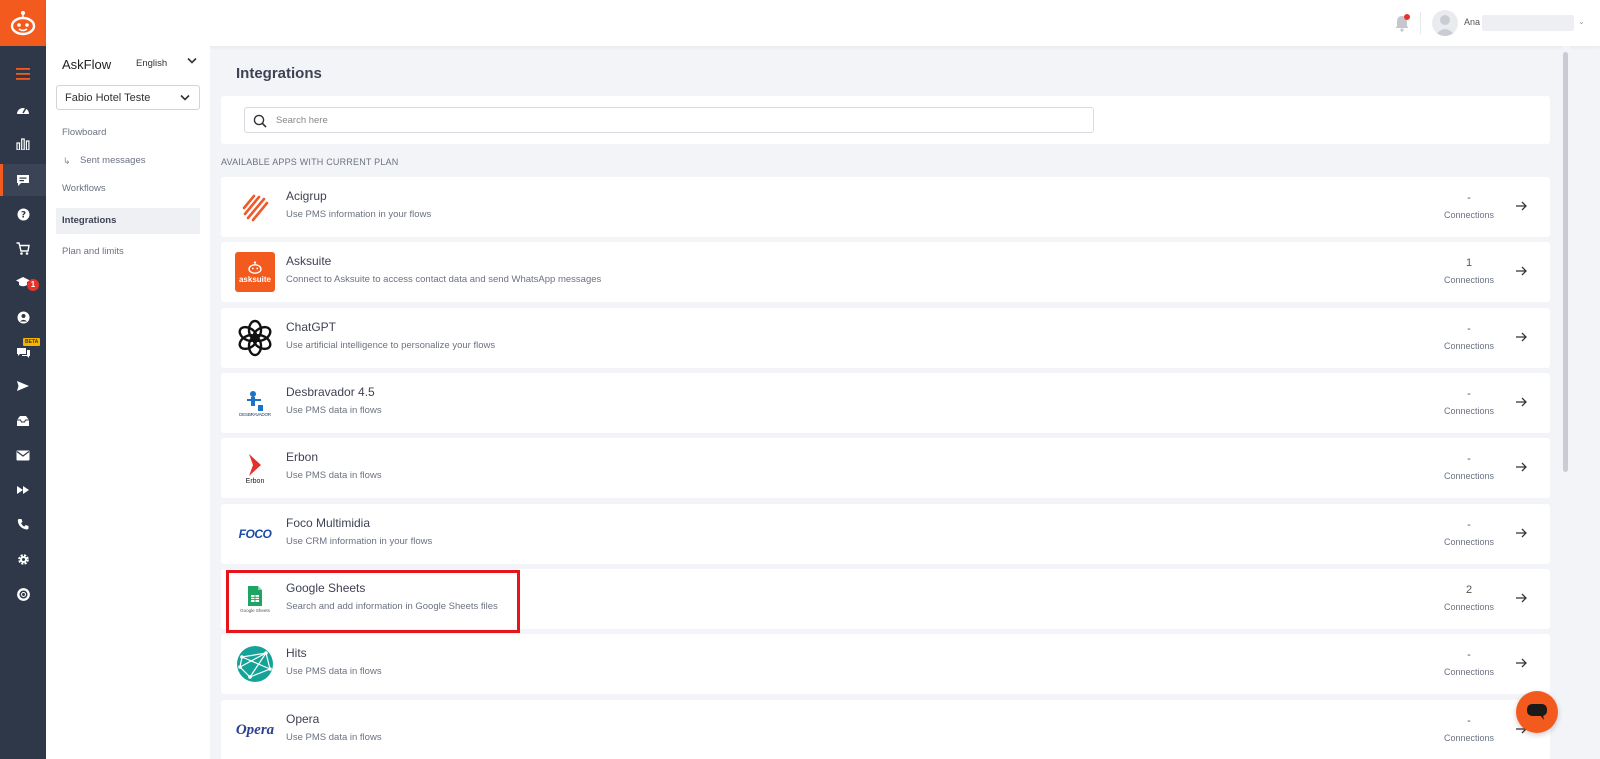 This screenshot has width=1600, height=759. I want to click on chevron-down-icon, so click(192, 62).